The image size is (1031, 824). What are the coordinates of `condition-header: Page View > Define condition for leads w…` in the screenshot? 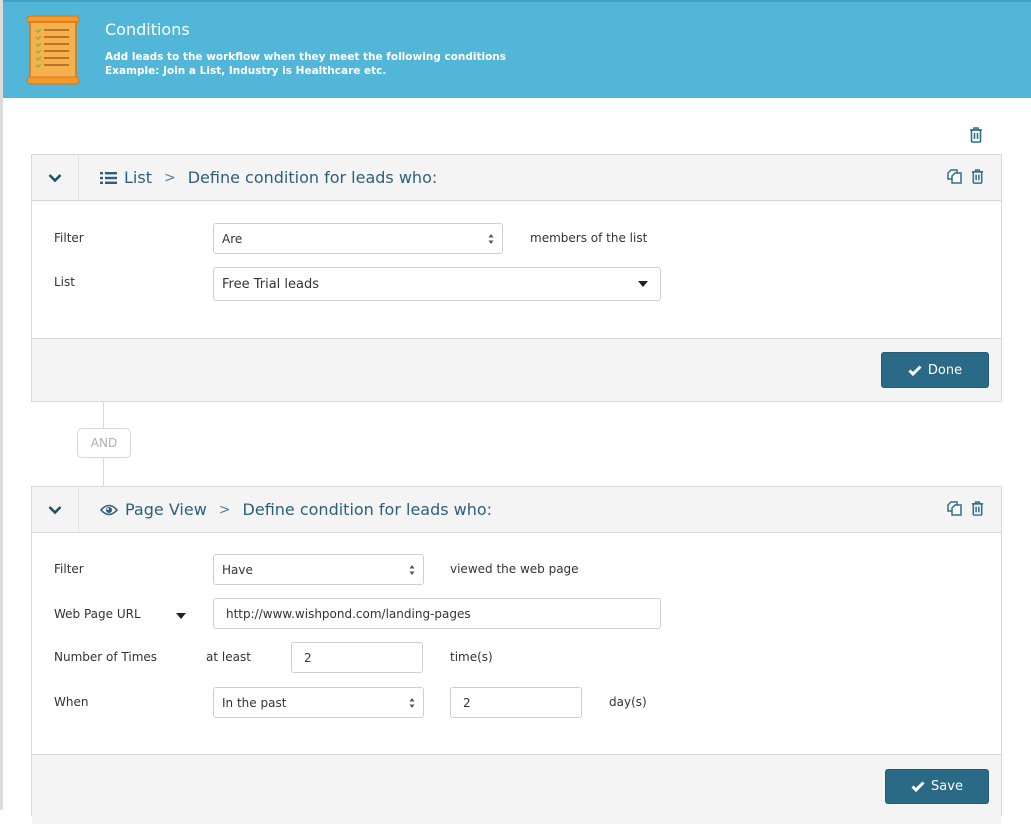 It's located at (516, 510).